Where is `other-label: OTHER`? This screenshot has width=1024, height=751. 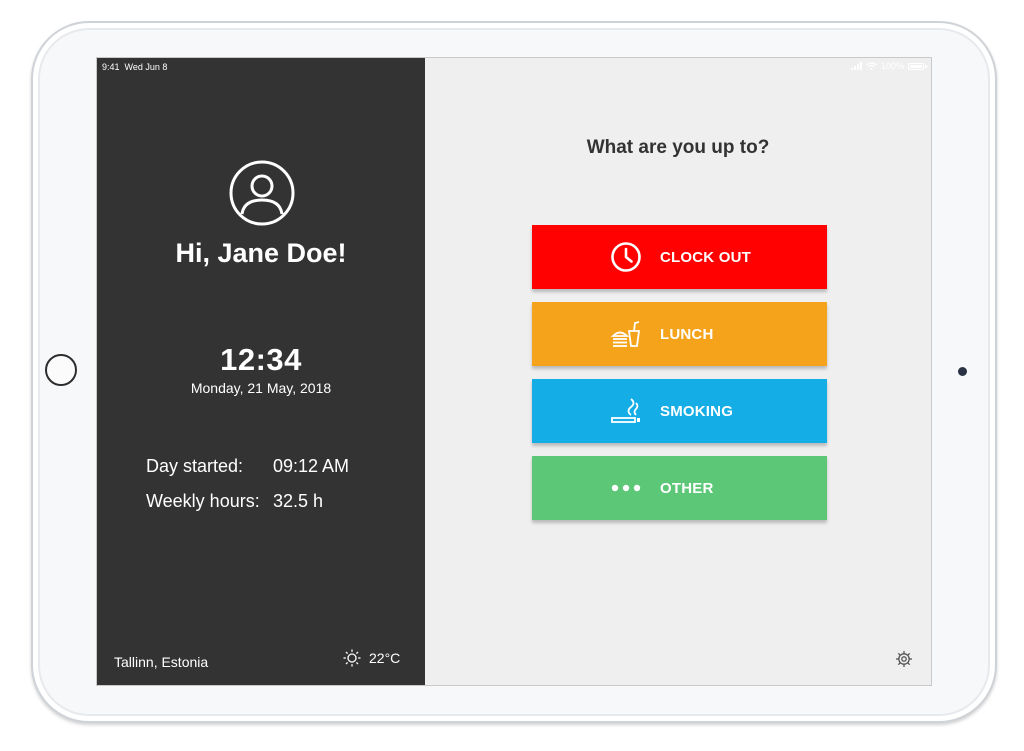 other-label: OTHER is located at coordinates (687, 488).